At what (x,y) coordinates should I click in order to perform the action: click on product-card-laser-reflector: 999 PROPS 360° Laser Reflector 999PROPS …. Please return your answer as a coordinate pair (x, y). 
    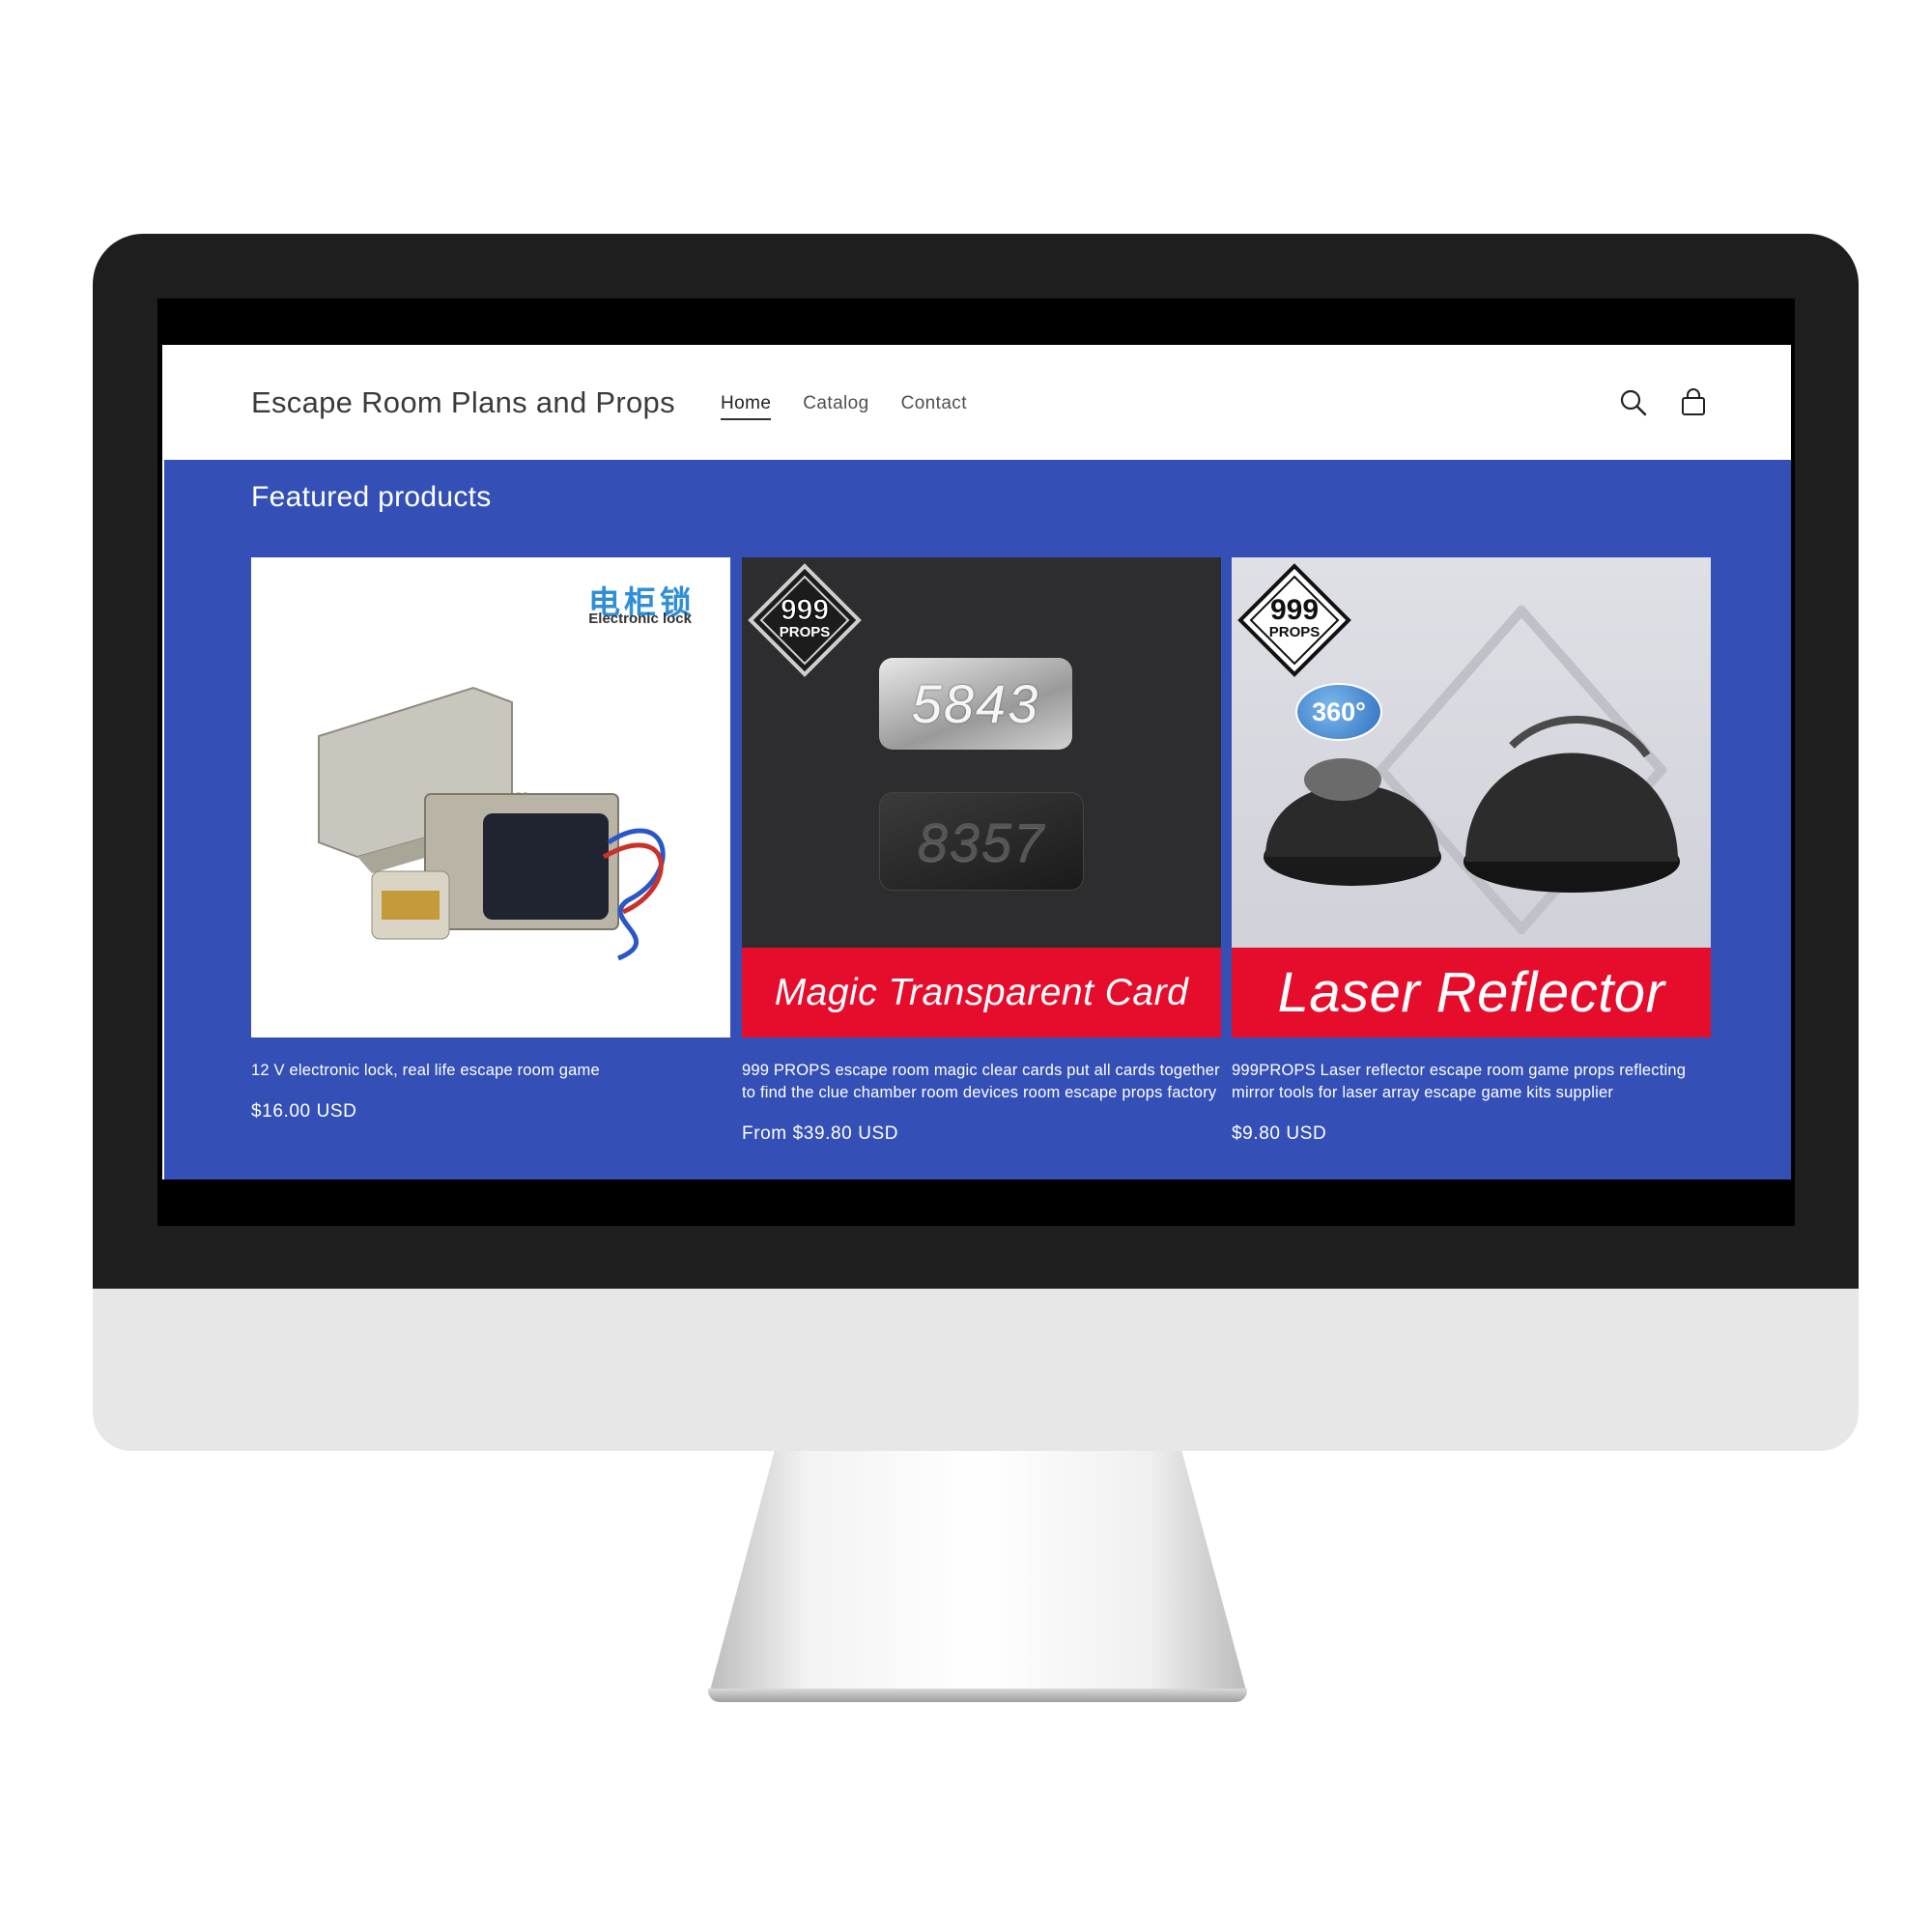
    Looking at the image, I should click on (1471, 851).